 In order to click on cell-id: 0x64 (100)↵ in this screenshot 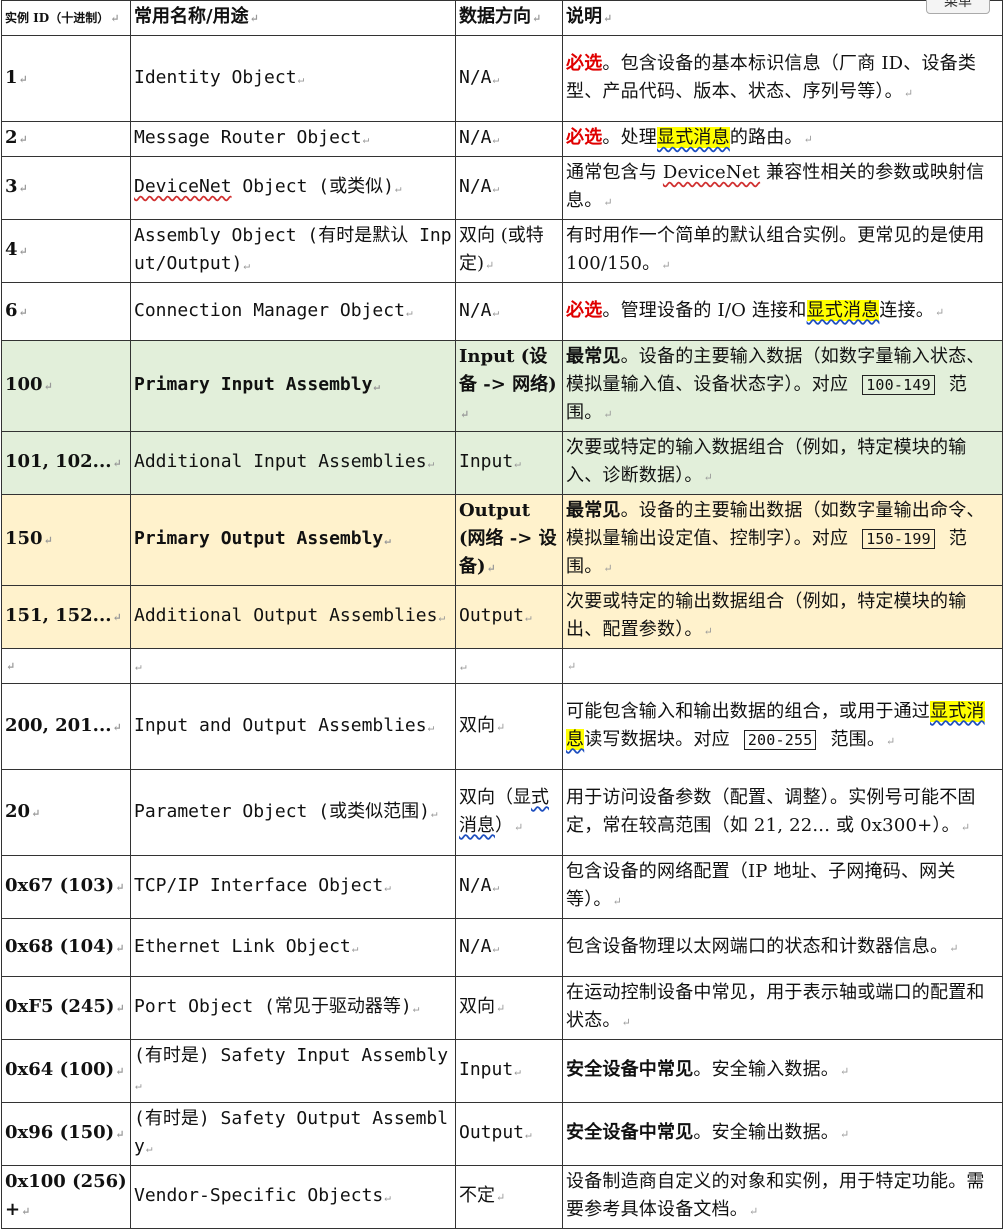, I will do `click(66, 1071)`.